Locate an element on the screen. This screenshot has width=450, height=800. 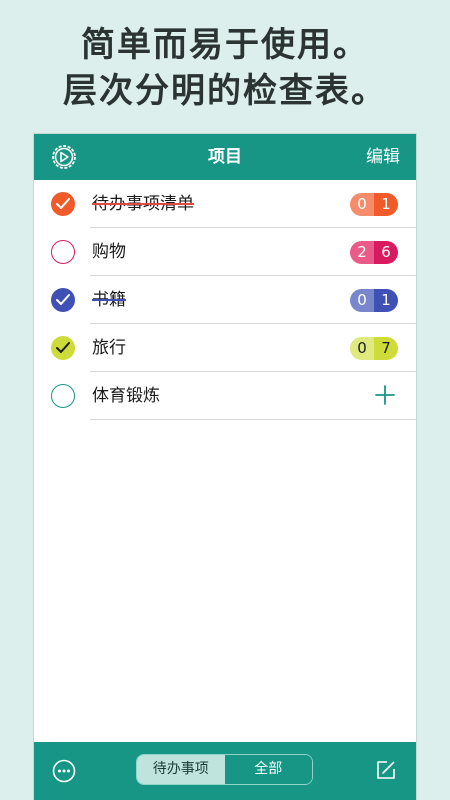
count-badge: 2 6 is located at coordinates (374, 252).